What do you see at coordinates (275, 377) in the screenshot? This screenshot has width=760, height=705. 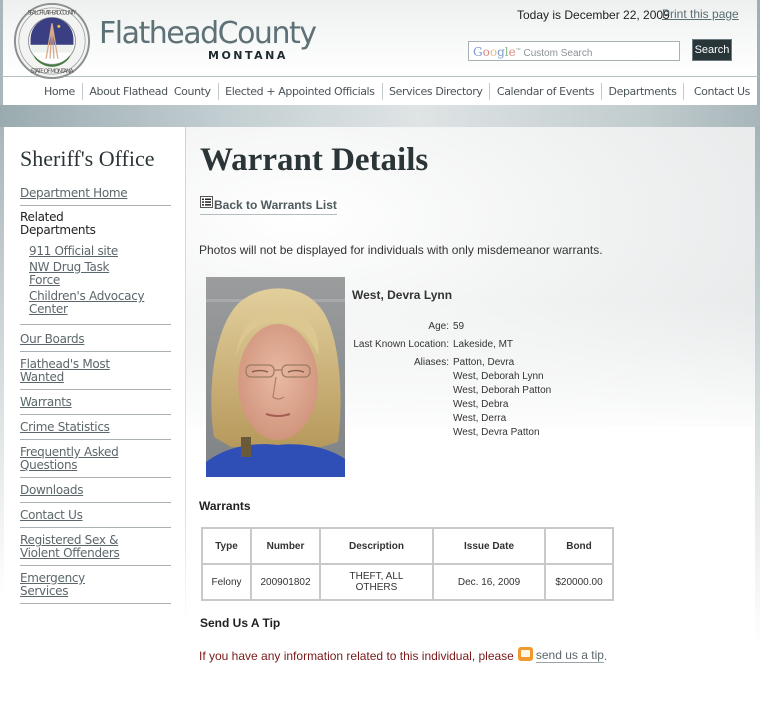 I see `suspect-photo` at bounding box center [275, 377].